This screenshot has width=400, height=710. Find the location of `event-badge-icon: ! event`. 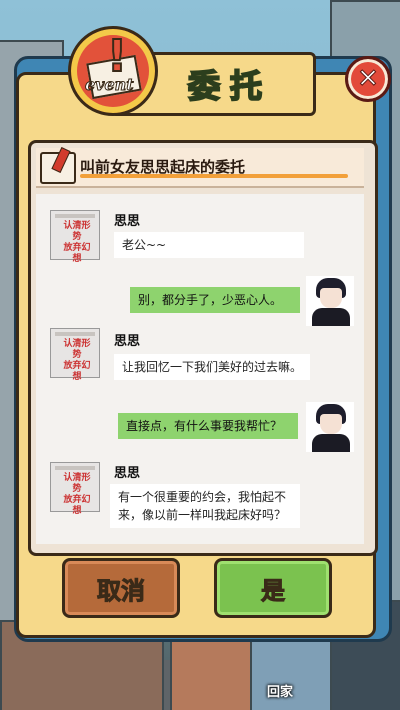

event-badge-icon: ! event is located at coordinates (113, 71).